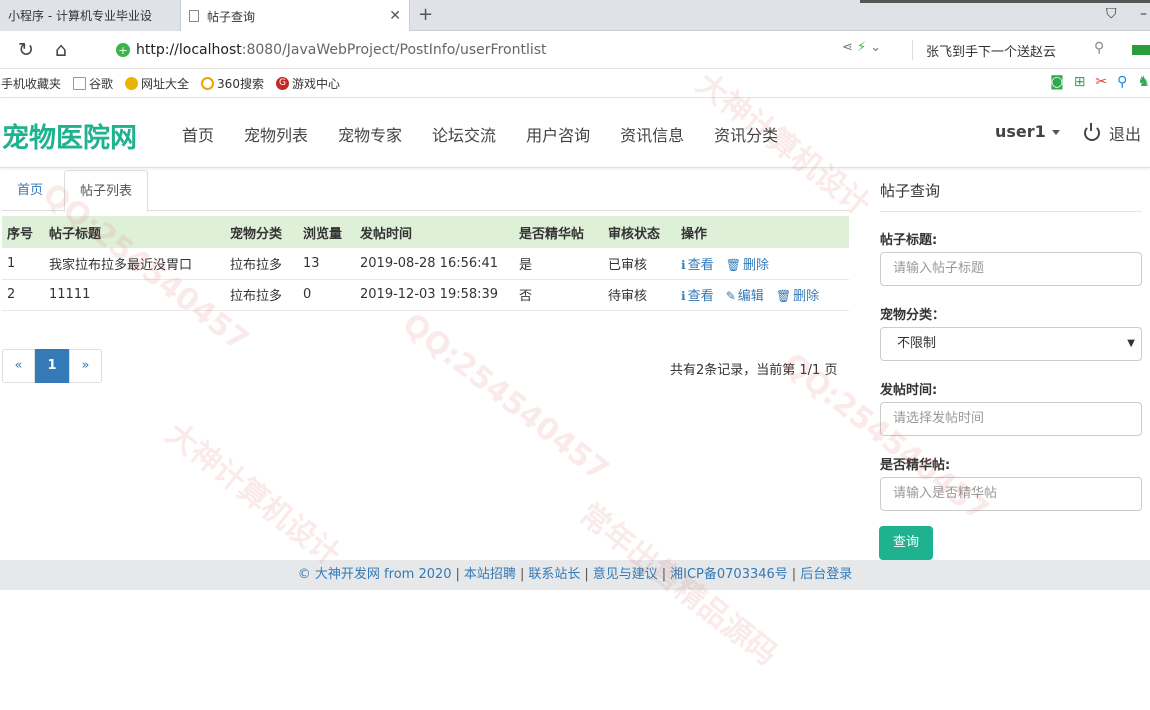  Describe the element at coordinates (906, 543) in the screenshot. I see `query-button: 查询` at that location.